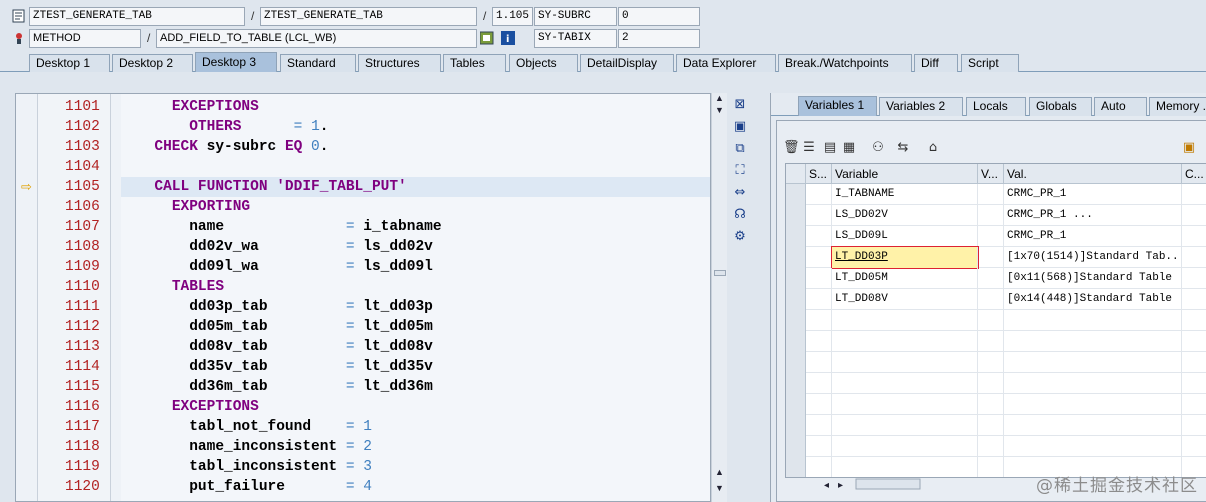 This screenshot has width=1206, height=502. I want to click on code-line: tabl_inconsistent = 3, so click(415, 467).